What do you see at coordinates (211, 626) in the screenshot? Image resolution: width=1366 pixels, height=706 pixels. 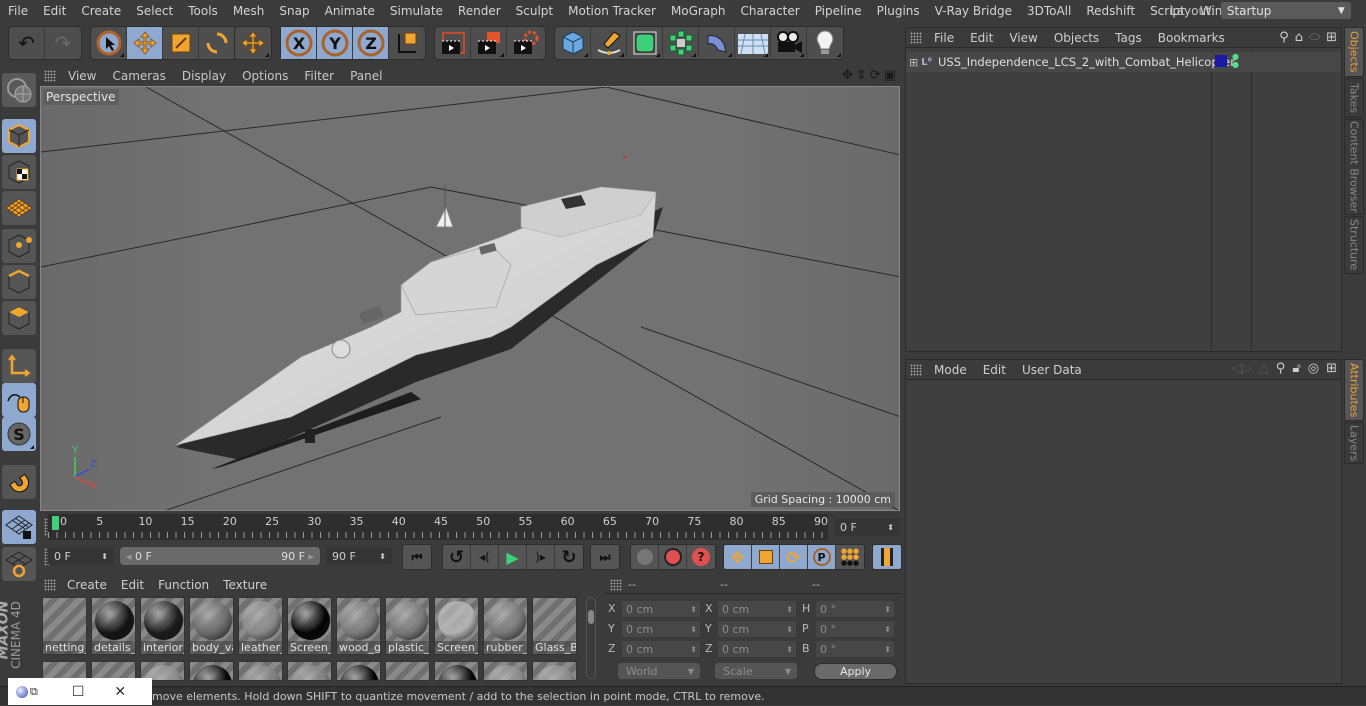 I see `material-swatch: body_va` at bounding box center [211, 626].